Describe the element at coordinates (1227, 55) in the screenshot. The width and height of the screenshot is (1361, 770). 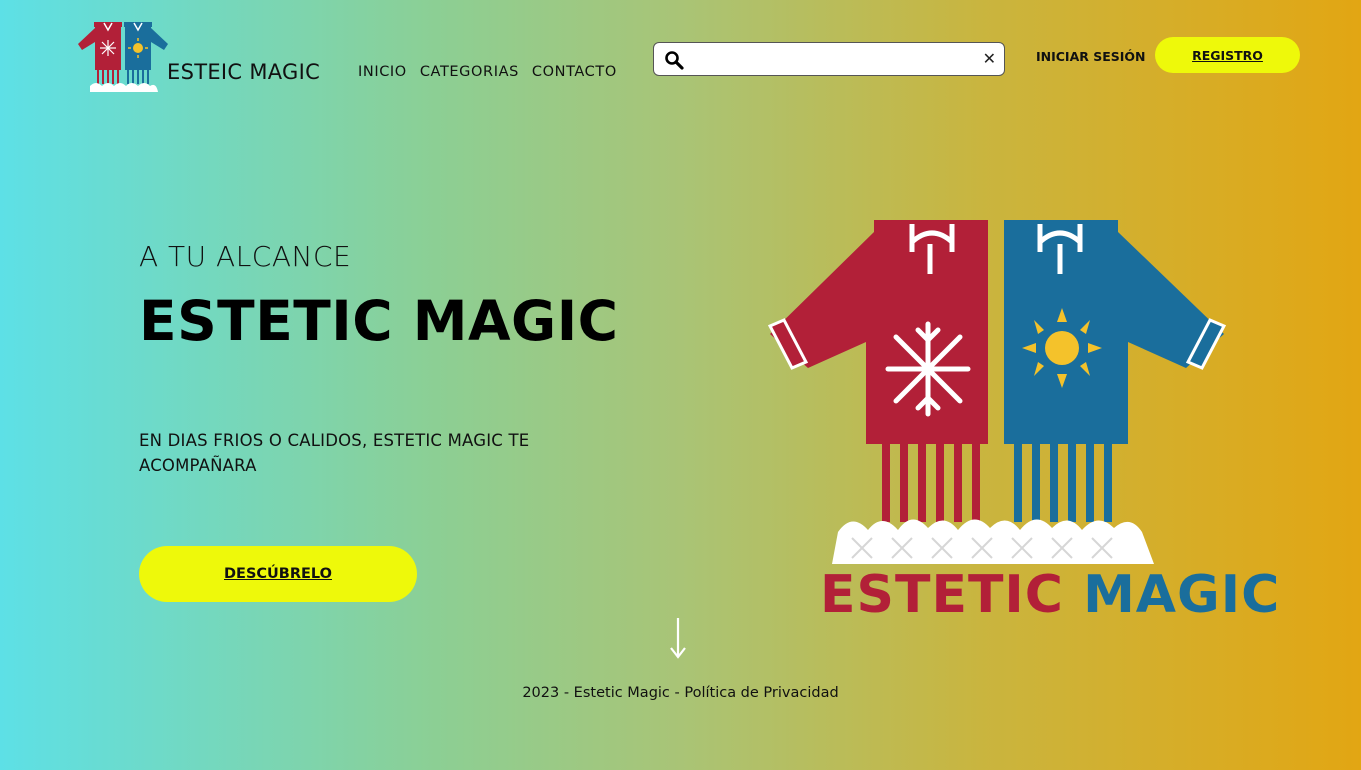
I see `register-button: REGISTRO` at that location.